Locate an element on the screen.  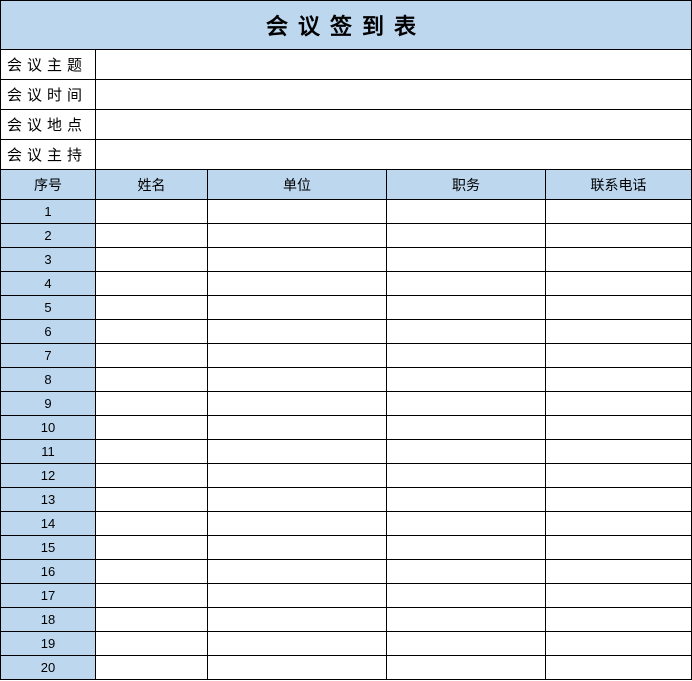
table-row: 10 is located at coordinates (346, 427).